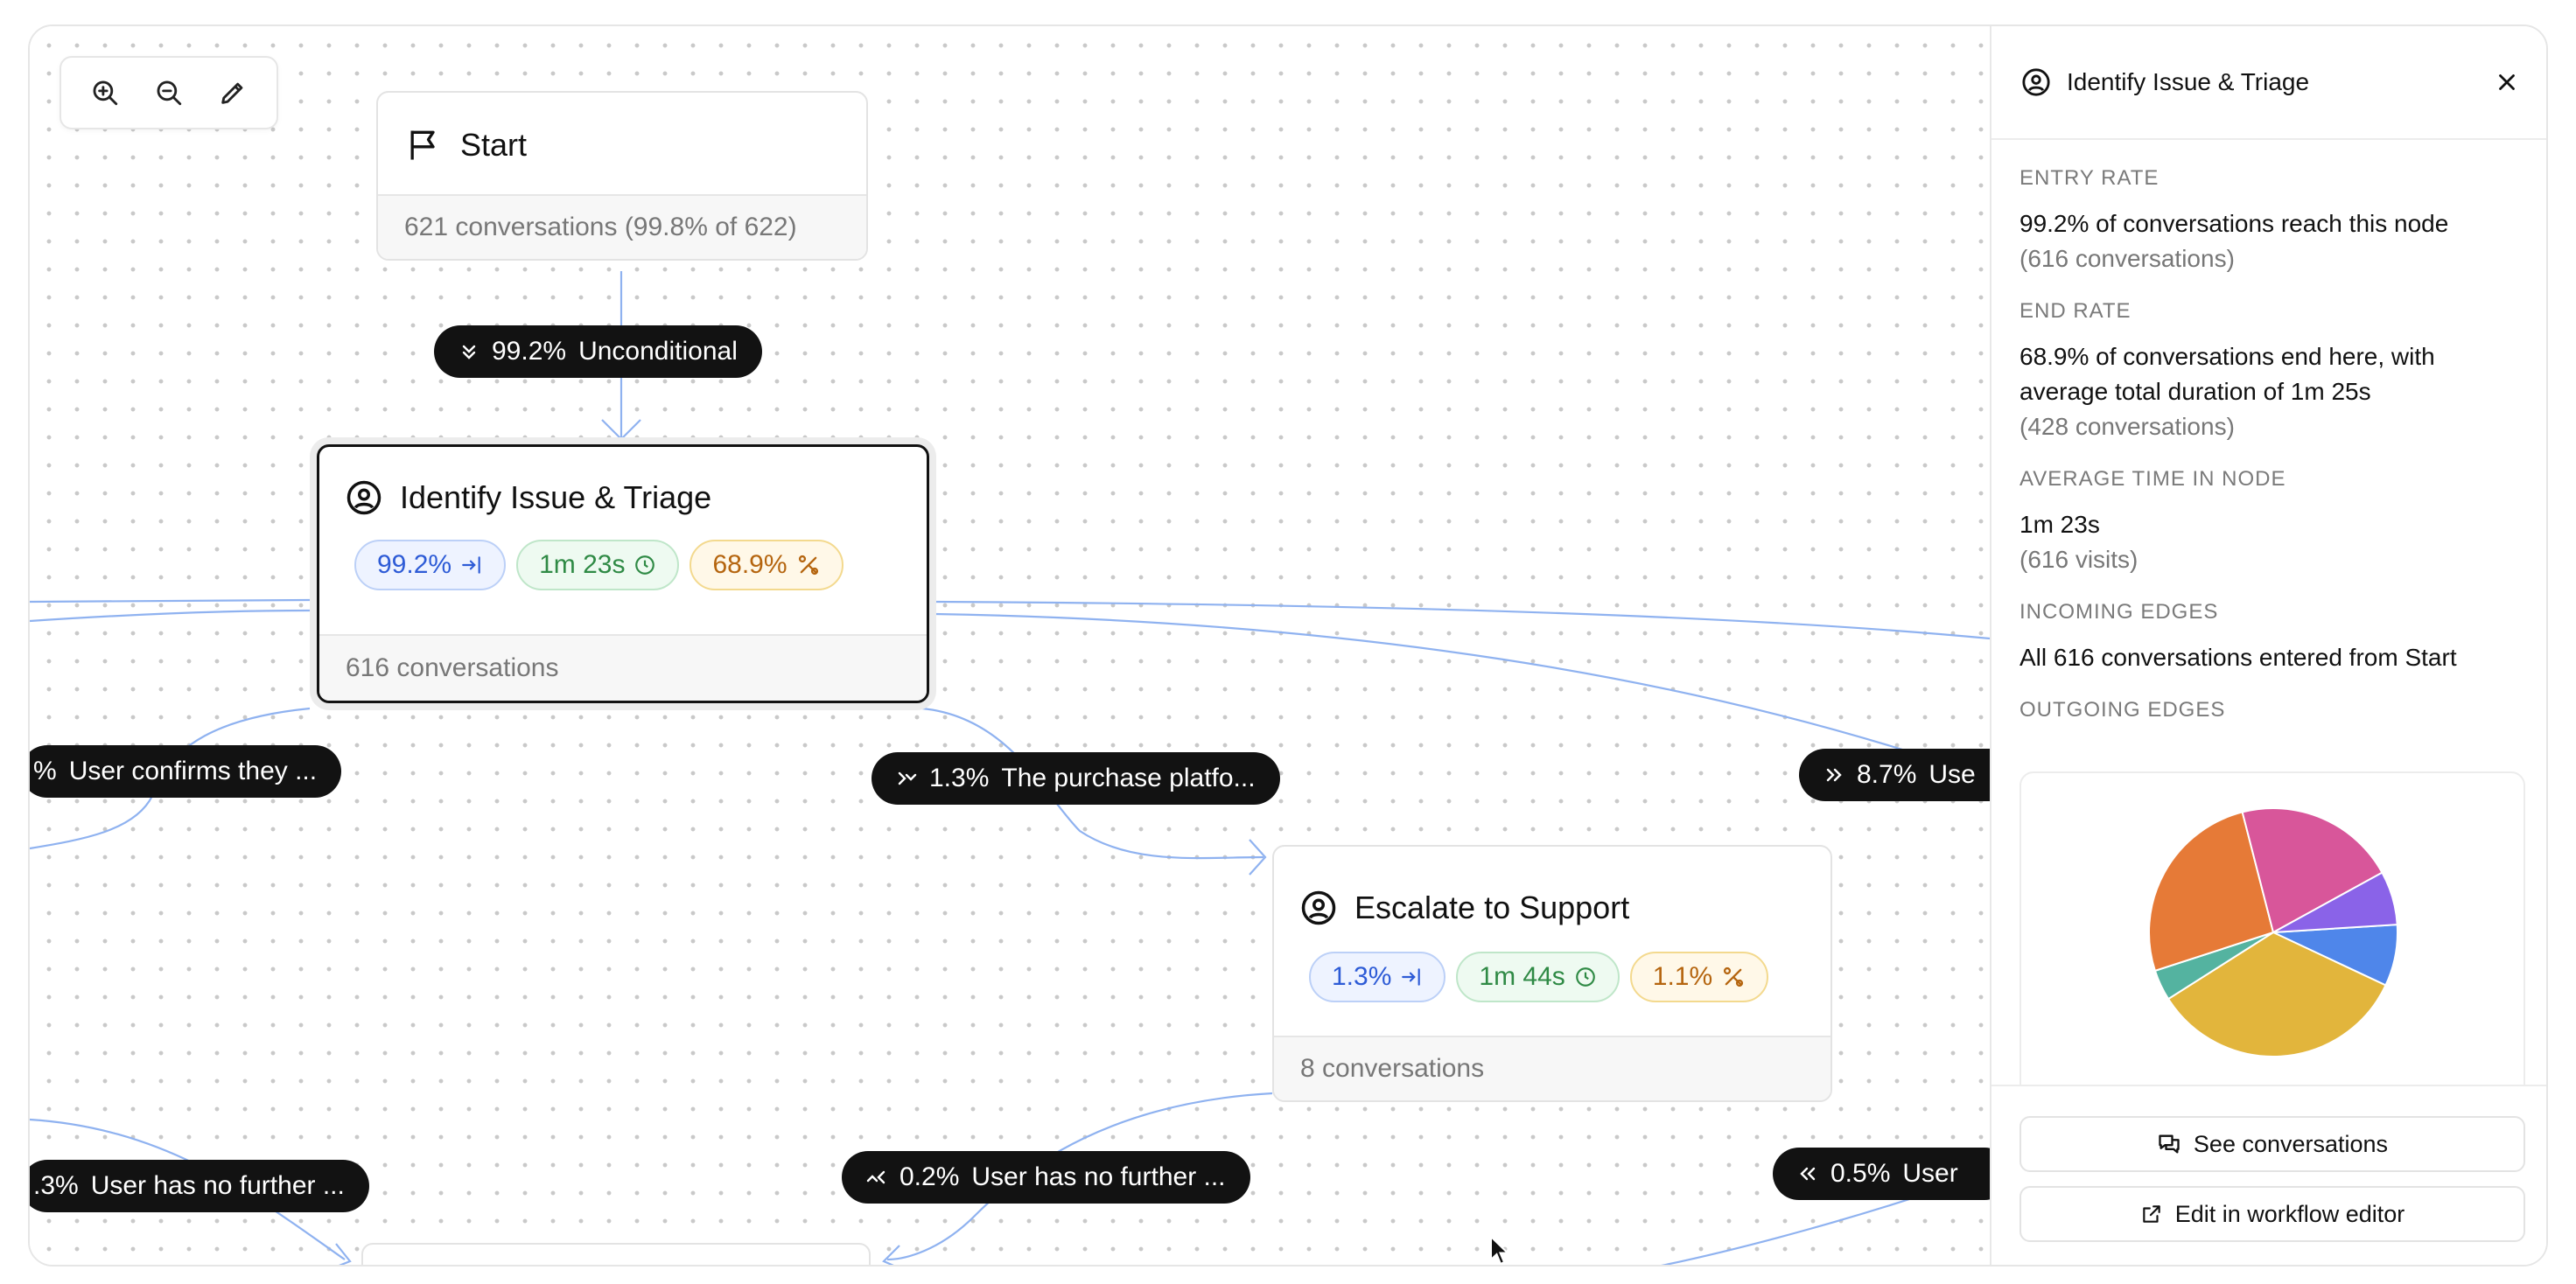  Describe the element at coordinates (1538, 977) in the screenshot. I see `avg-time-badge: 1m 44s` at that location.